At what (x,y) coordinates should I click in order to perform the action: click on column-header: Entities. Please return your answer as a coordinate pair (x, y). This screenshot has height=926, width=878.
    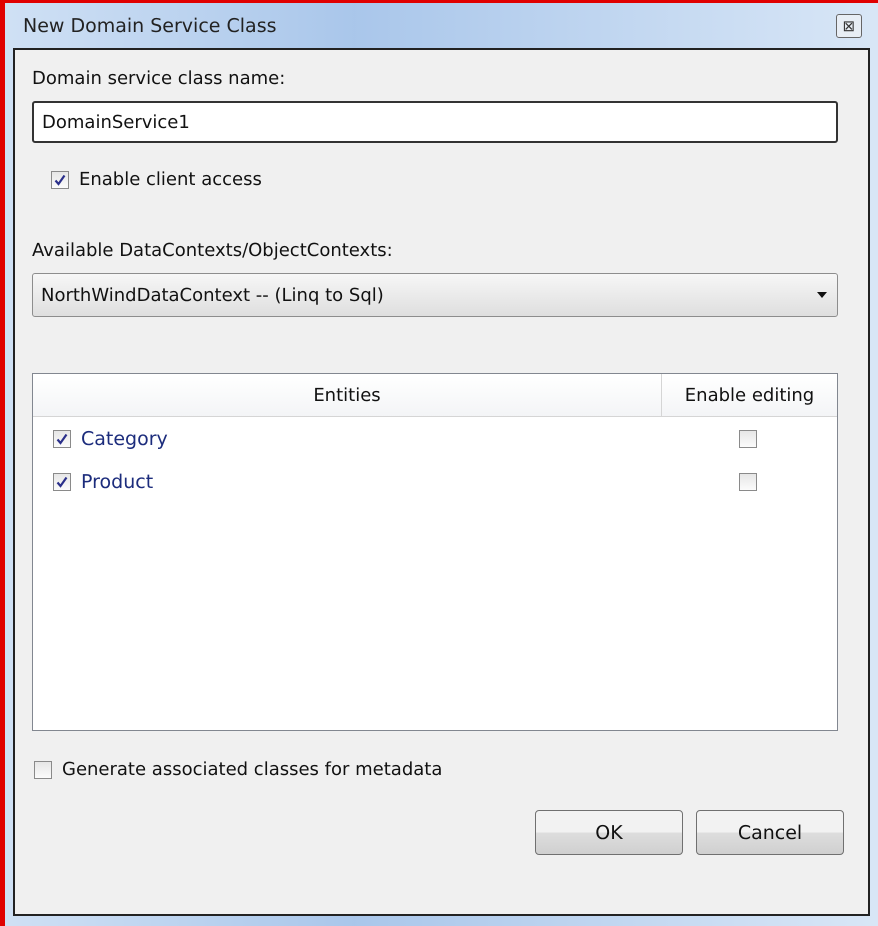
    Looking at the image, I should click on (347, 395).